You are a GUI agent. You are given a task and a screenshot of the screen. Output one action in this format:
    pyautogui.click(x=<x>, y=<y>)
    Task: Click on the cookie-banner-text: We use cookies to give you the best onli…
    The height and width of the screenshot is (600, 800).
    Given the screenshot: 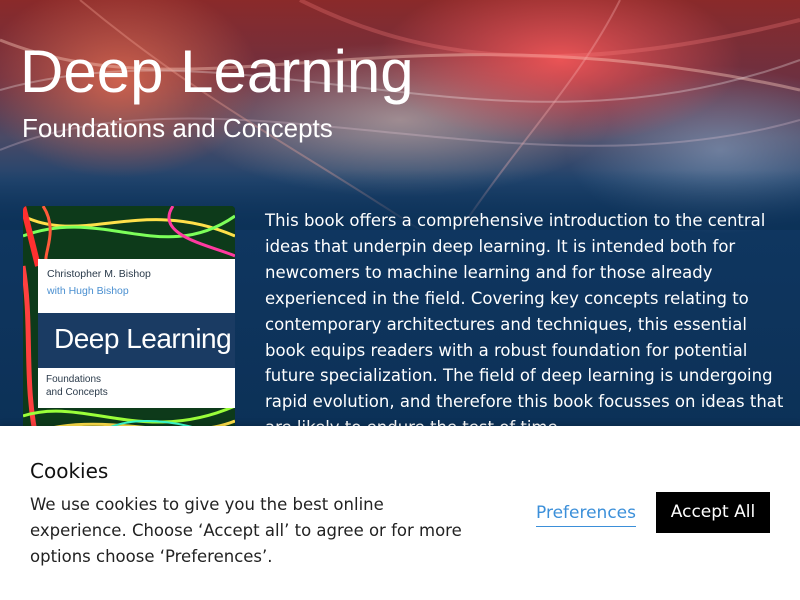 What is the action you would take?
    pyautogui.click(x=246, y=530)
    